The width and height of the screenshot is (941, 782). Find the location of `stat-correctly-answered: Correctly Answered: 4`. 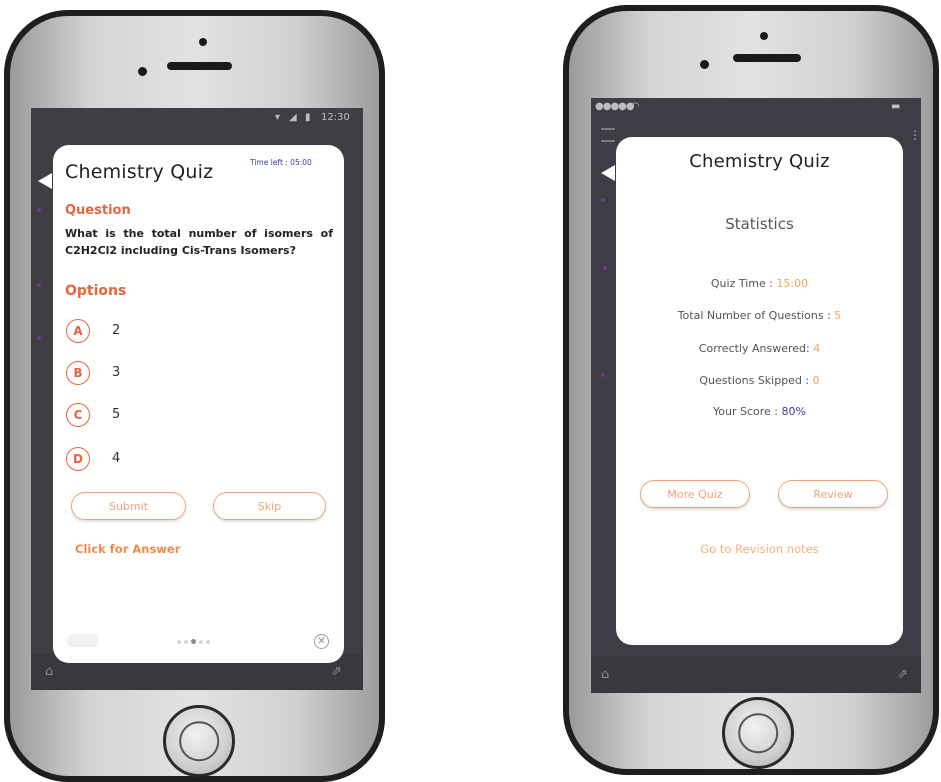

stat-correctly-answered: Correctly Answered: 4 is located at coordinates (759, 348).